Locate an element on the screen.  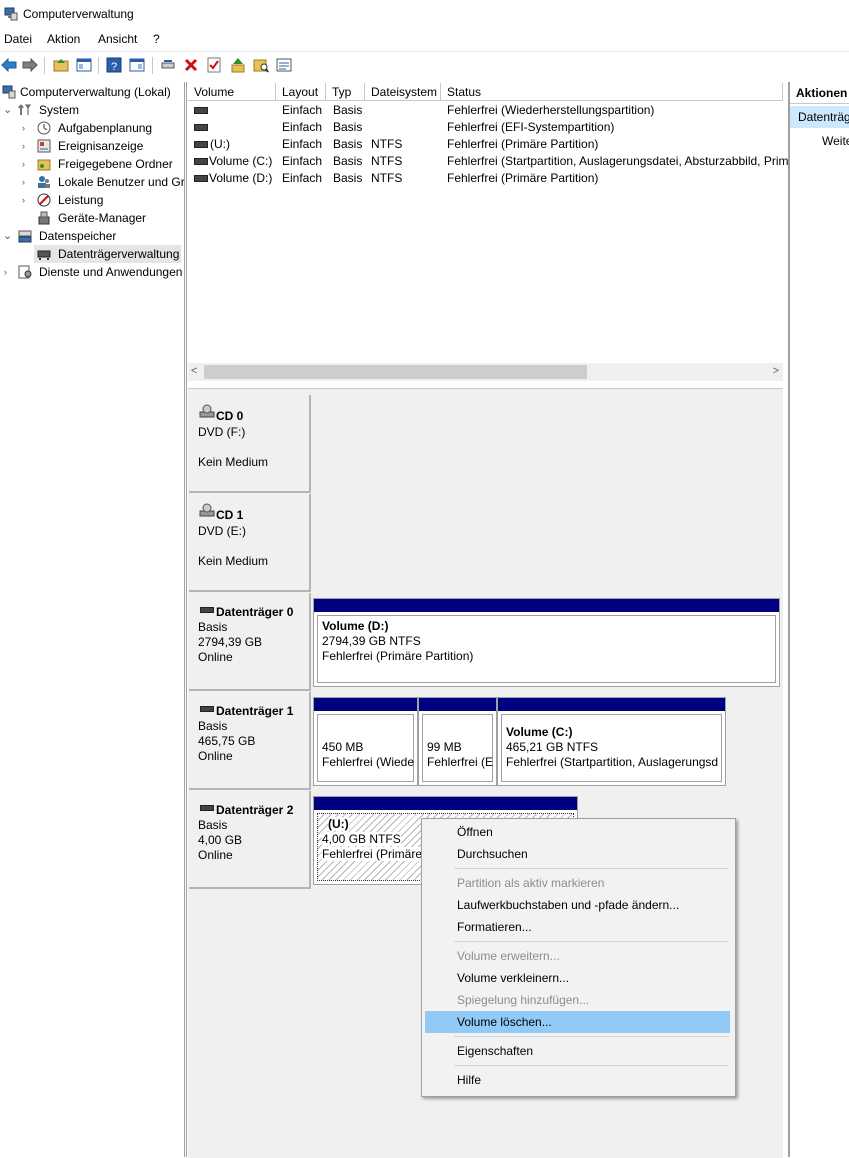
disk-label-cd0: CD 0 DVD (F:) Kein Medium is located at coordinates (250, 444).